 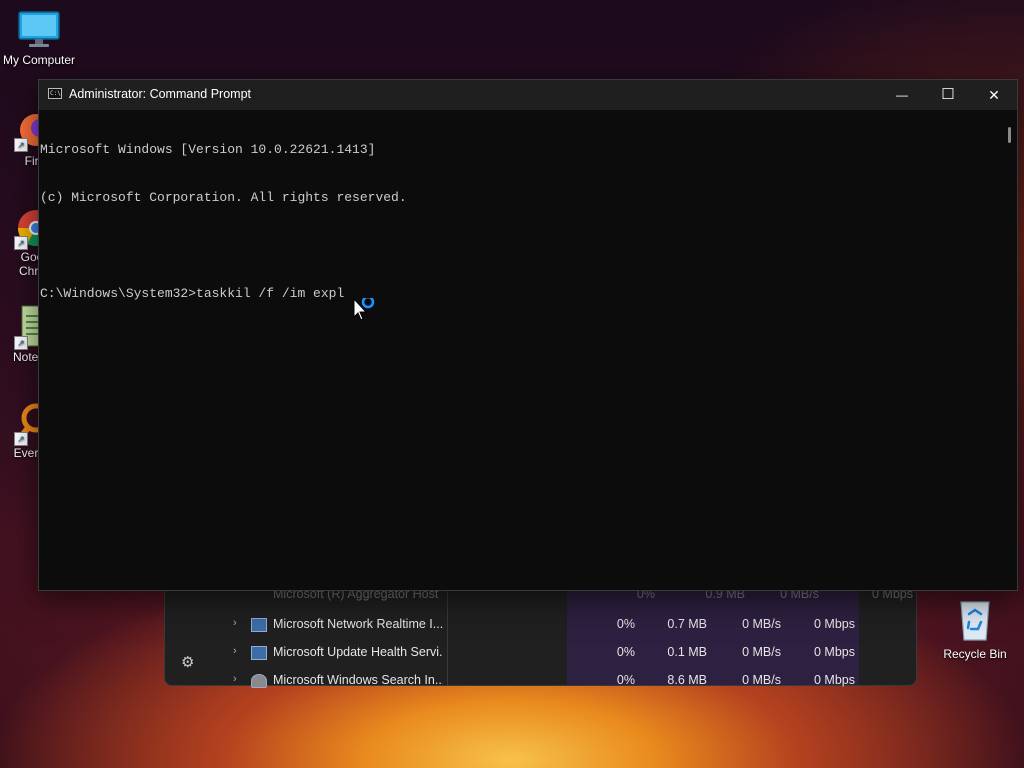 What do you see at coordinates (39, 60) in the screenshot?
I see `desktop-icon-label: My Computer` at bounding box center [39, 60].